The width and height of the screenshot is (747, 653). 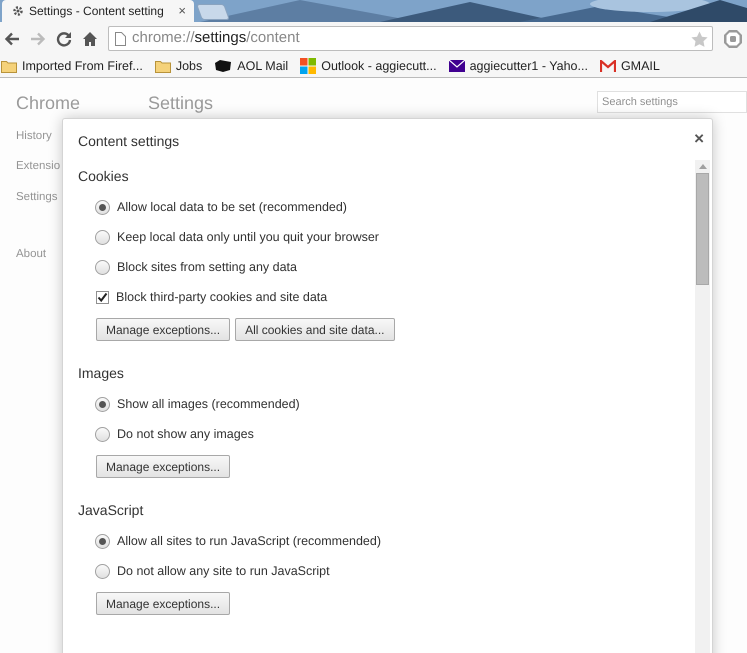 What do you see at coordinates (222, 297) in the screenshot?
I see `option-label: Block third-party cookies and site data` at bounding box center [222, 297].